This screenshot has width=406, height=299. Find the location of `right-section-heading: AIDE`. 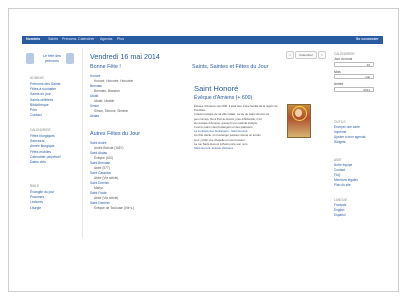

right-section-heading: AIDE is located at coordinates (338, 160).